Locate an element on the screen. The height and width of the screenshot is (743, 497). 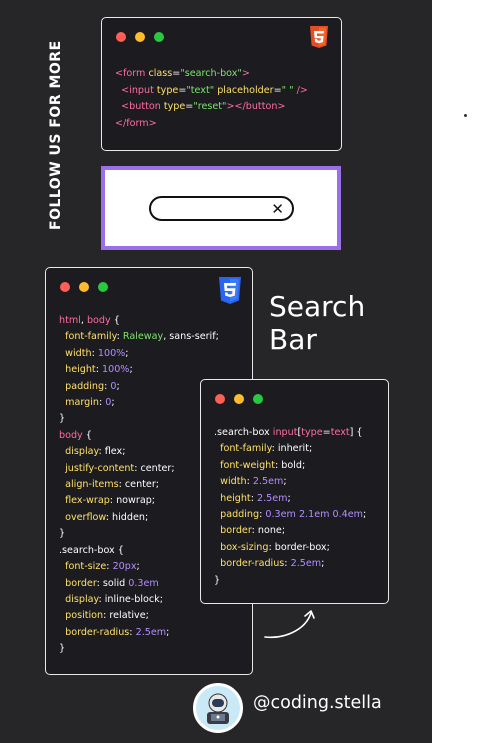
title-line-1: Search is located at coordinates (317, 306).